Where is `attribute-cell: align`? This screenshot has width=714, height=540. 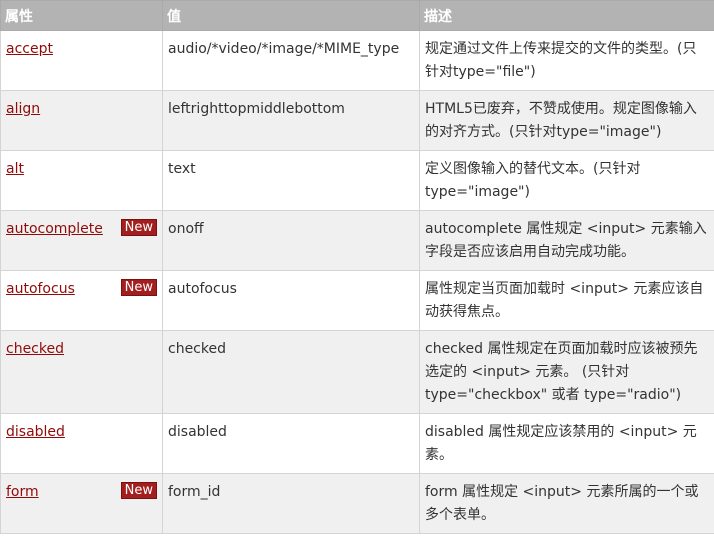
attribute-cell: align is located at coordinates (81, 120).